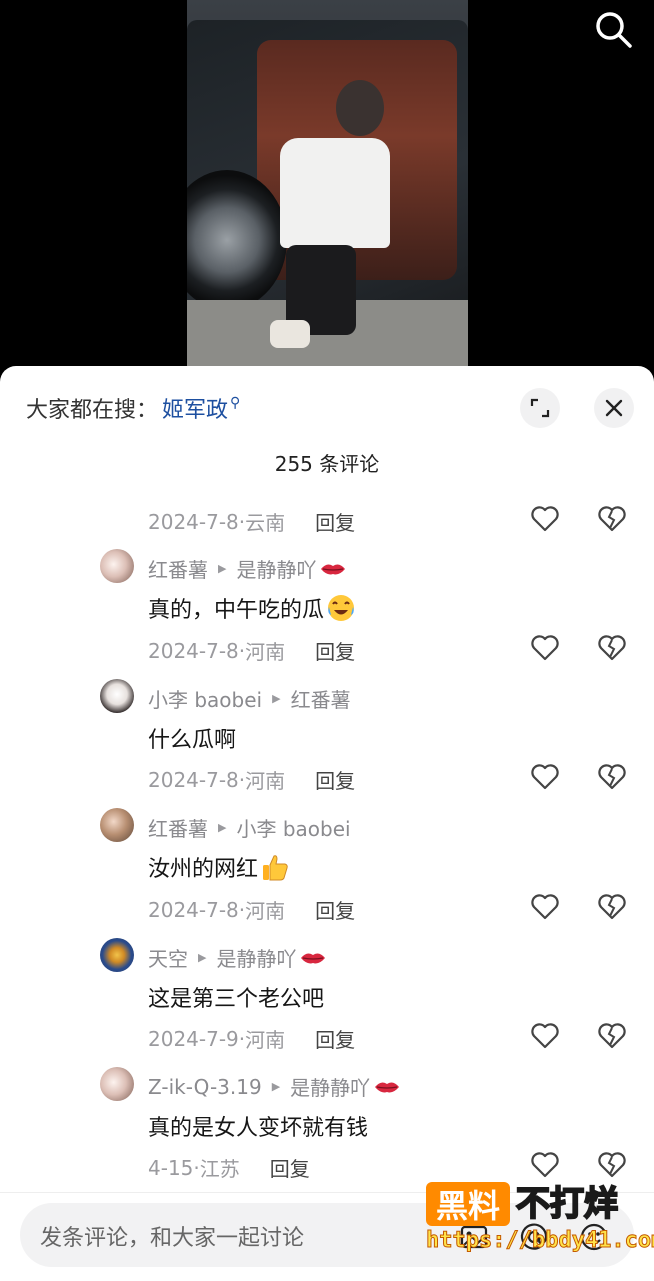  Describe the element at coordinates (195, 408) in the screenshot. I see `hot-search-term: 姬军政` at that location.